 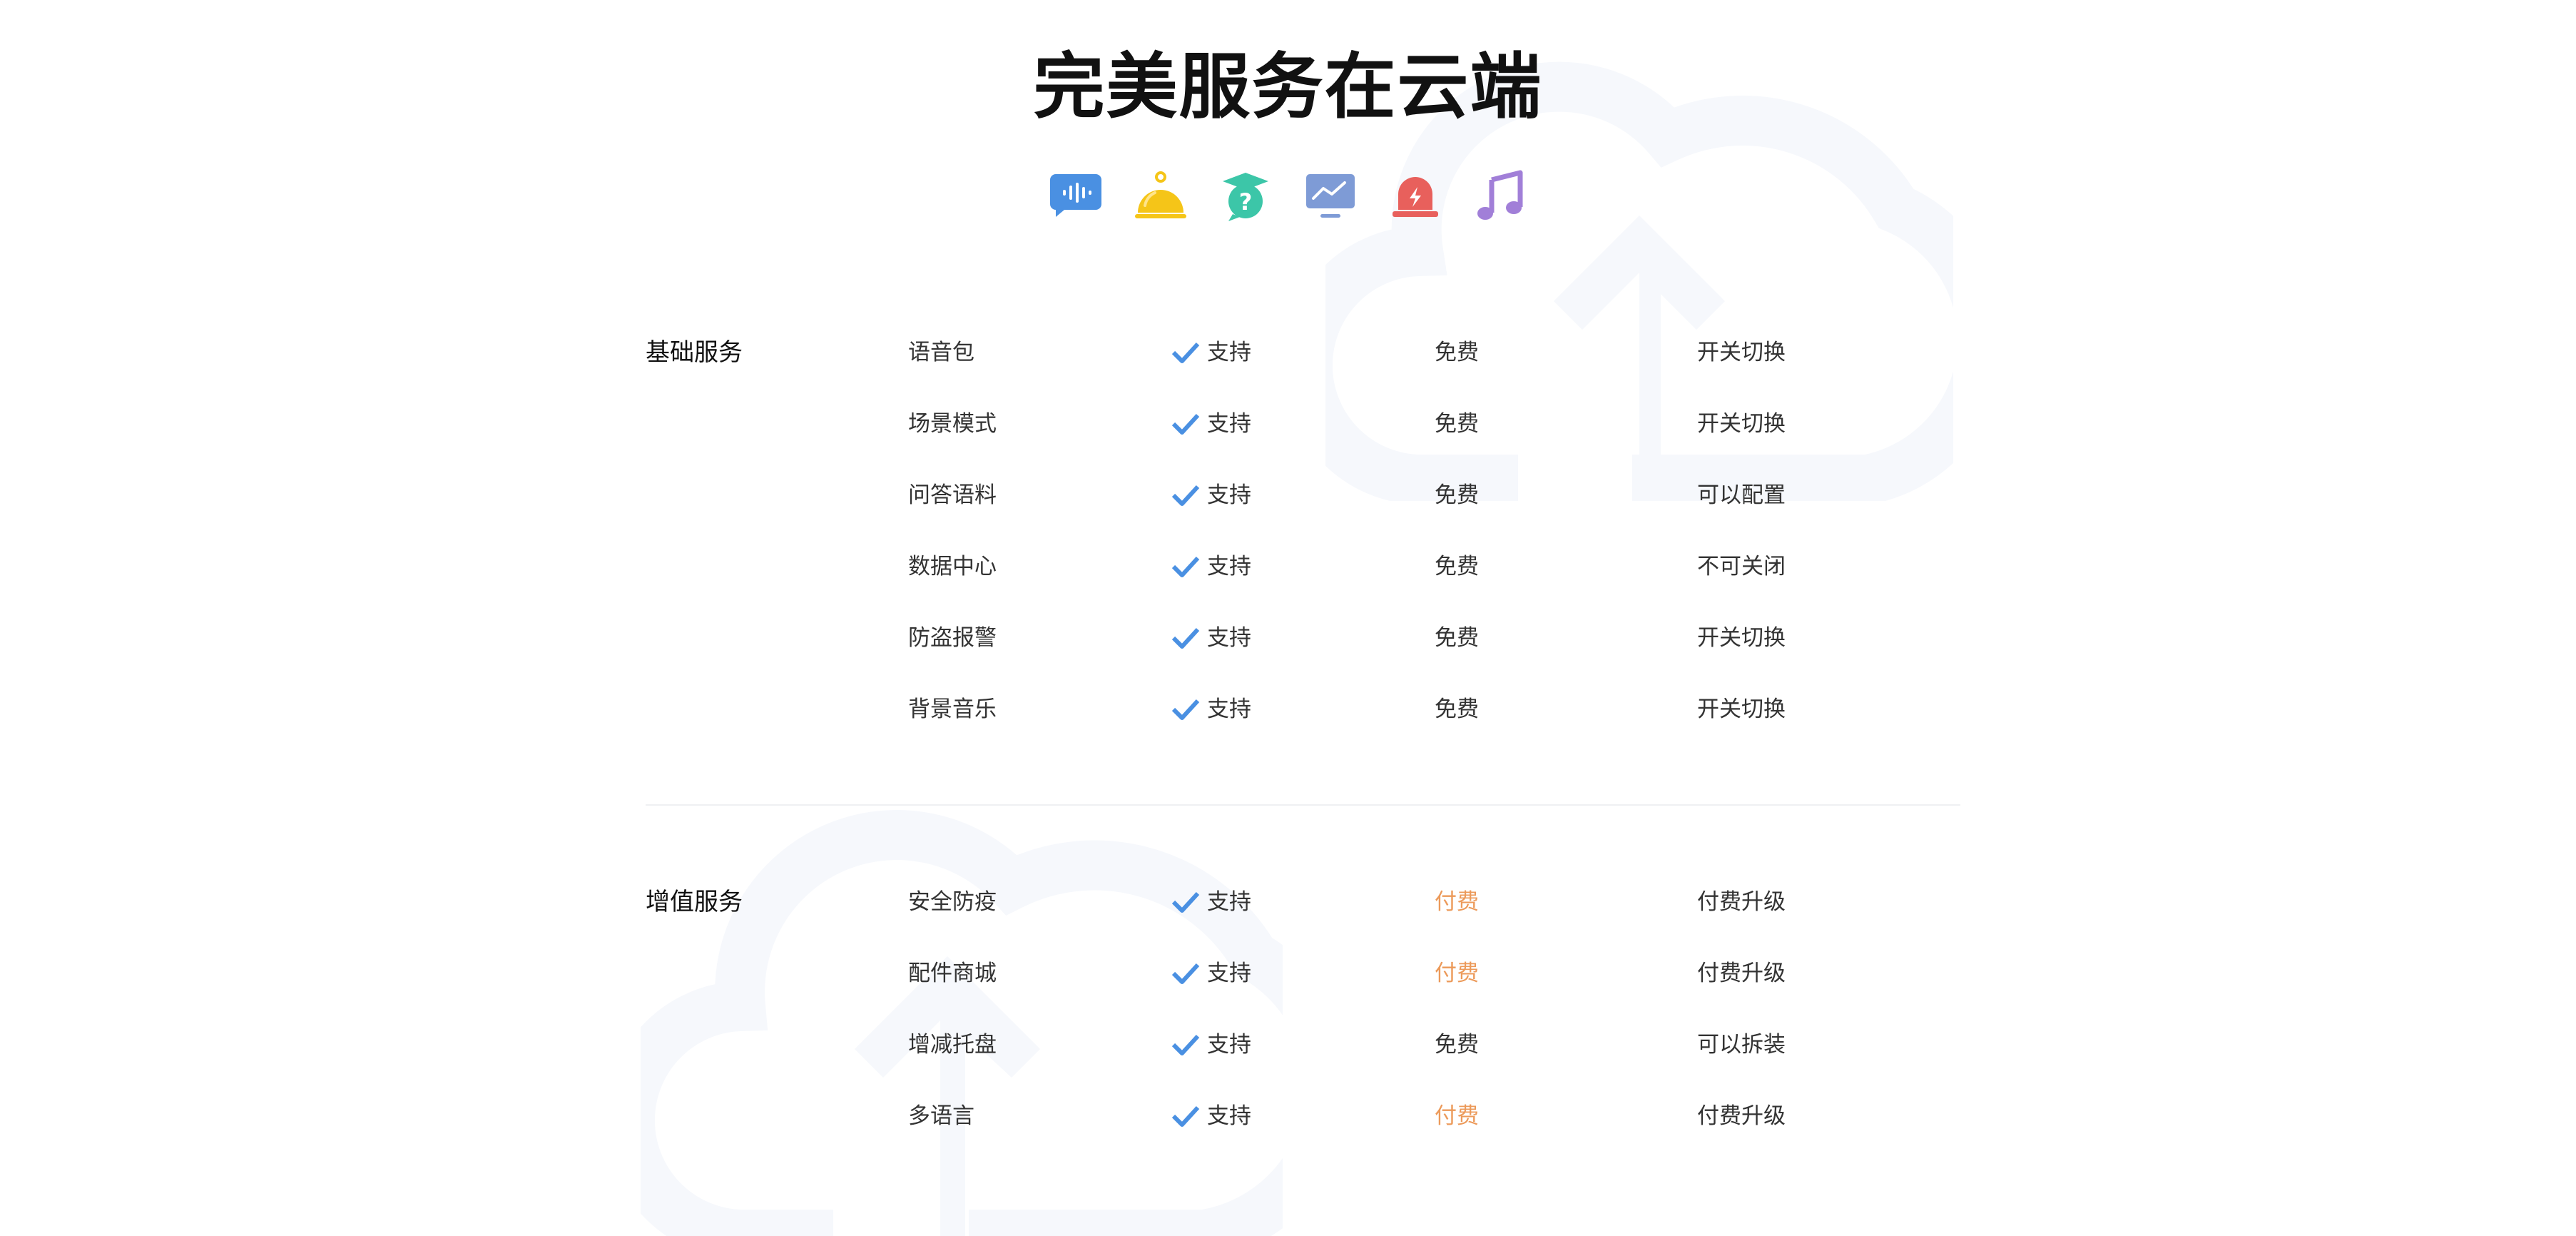 What do you see at coordinates (962, 1023) in the screenshot?
I see `cloud-upload-background-icon` at bounding box center [962, 1023].